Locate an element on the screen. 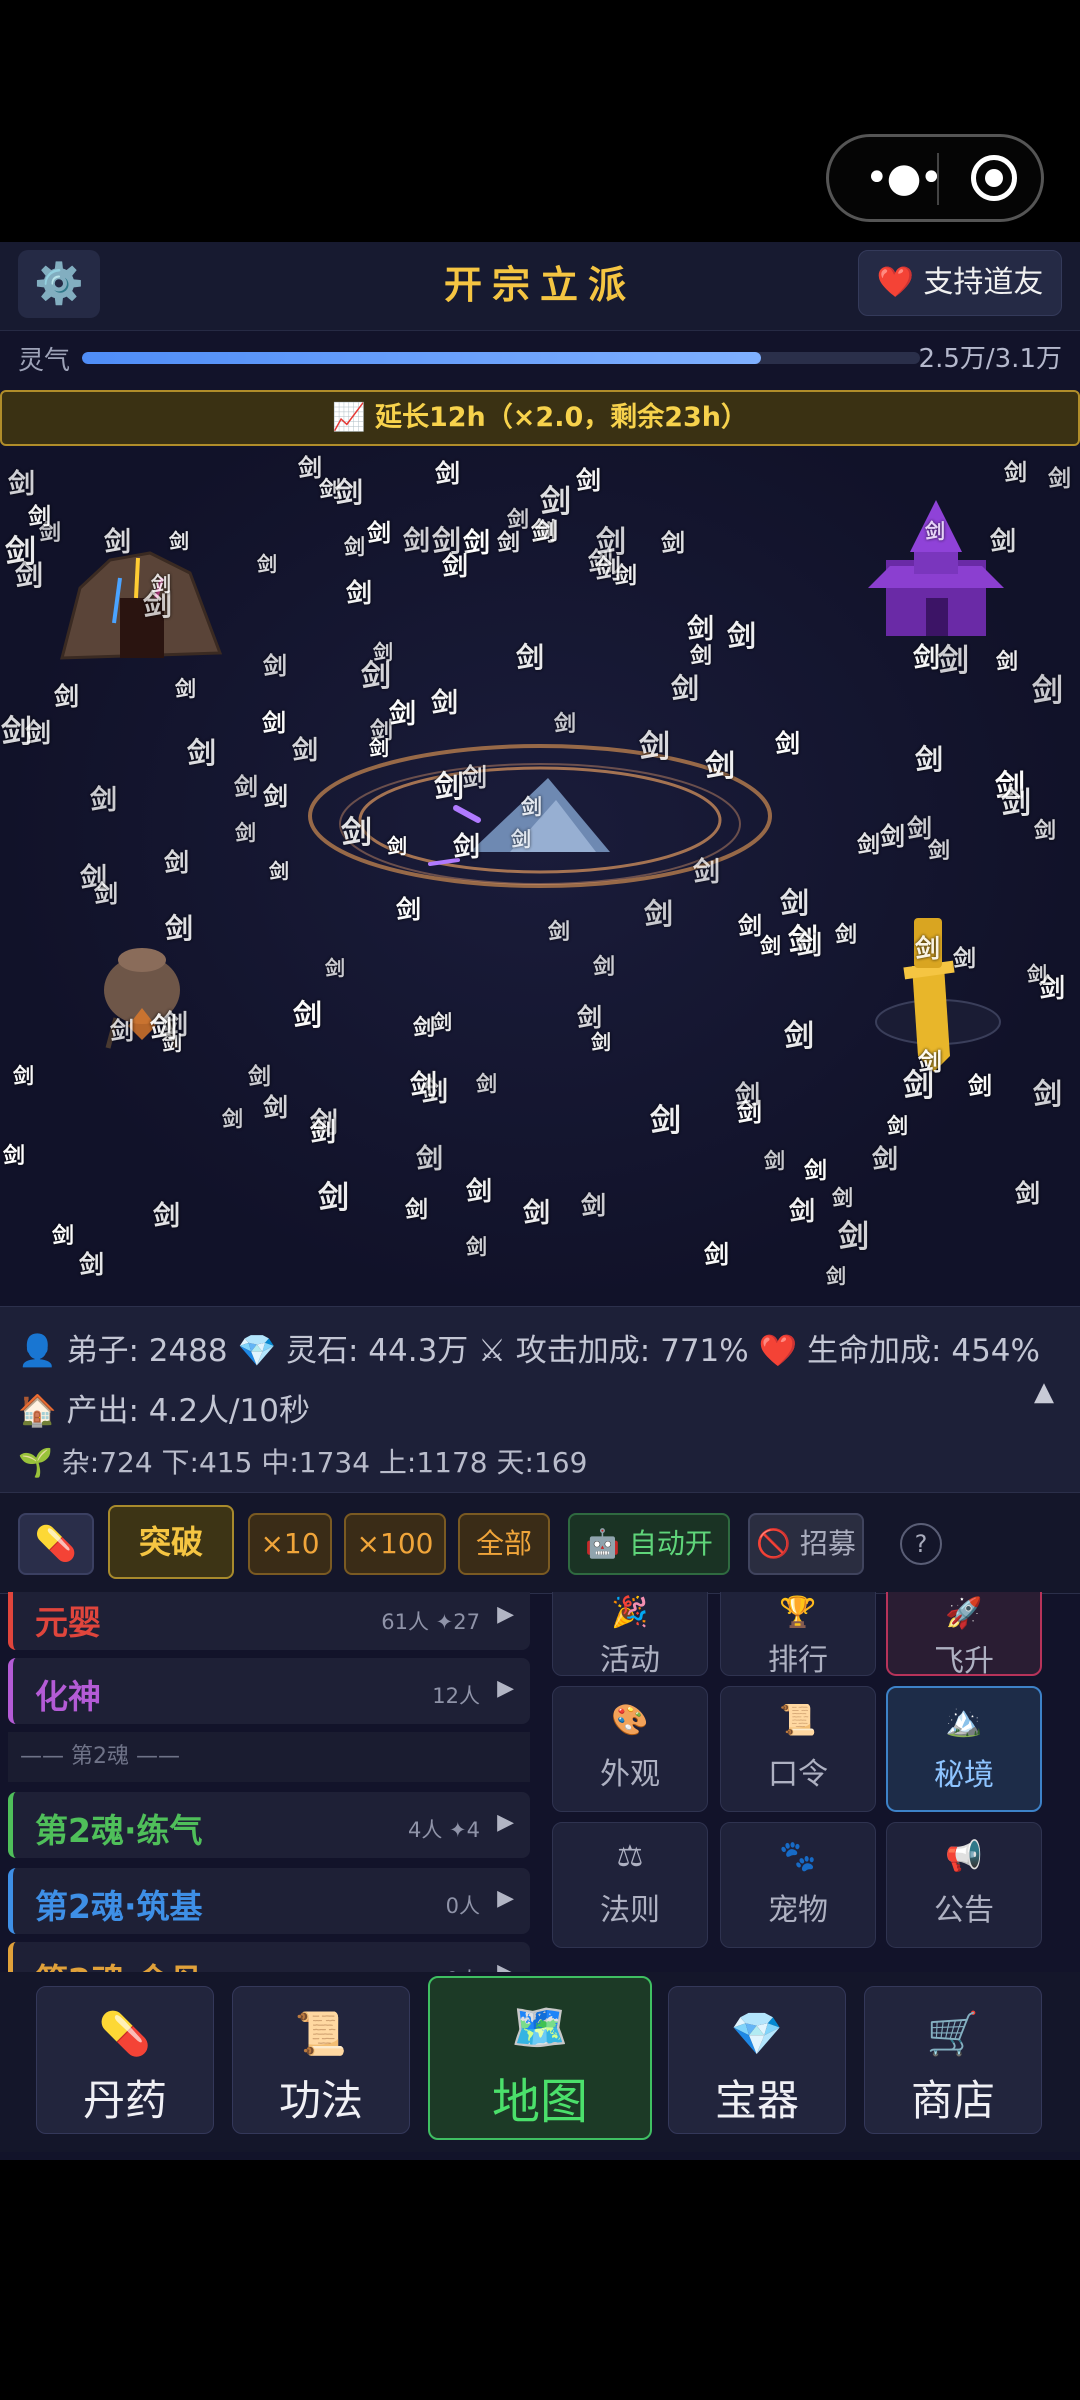  recruit-button: 🚫 招募 is located at coordinates (806, 1544).